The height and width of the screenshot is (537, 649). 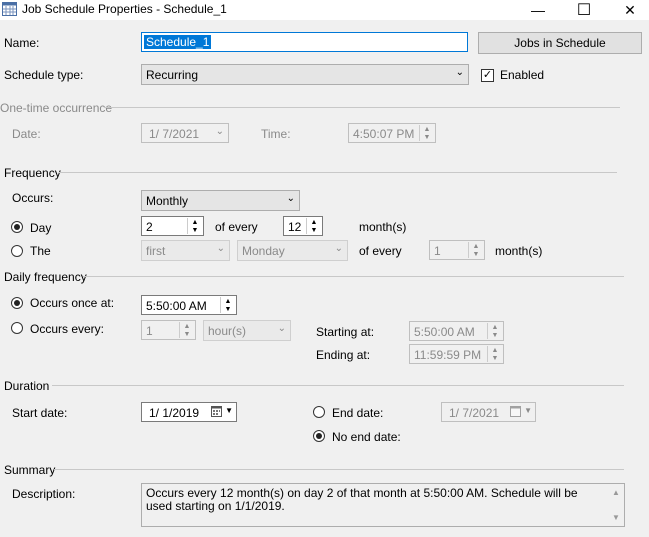 I want to click on maximize-button: ☐, so click(x=584, y=10).